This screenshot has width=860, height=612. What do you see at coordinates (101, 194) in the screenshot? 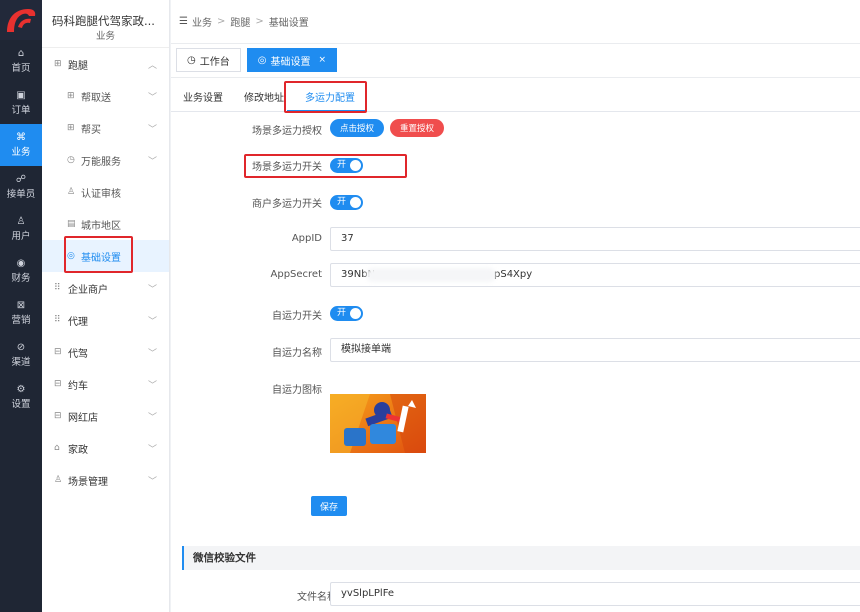
I see `sidebar-item-label: 认证审核` at bounding box center [101, 194].